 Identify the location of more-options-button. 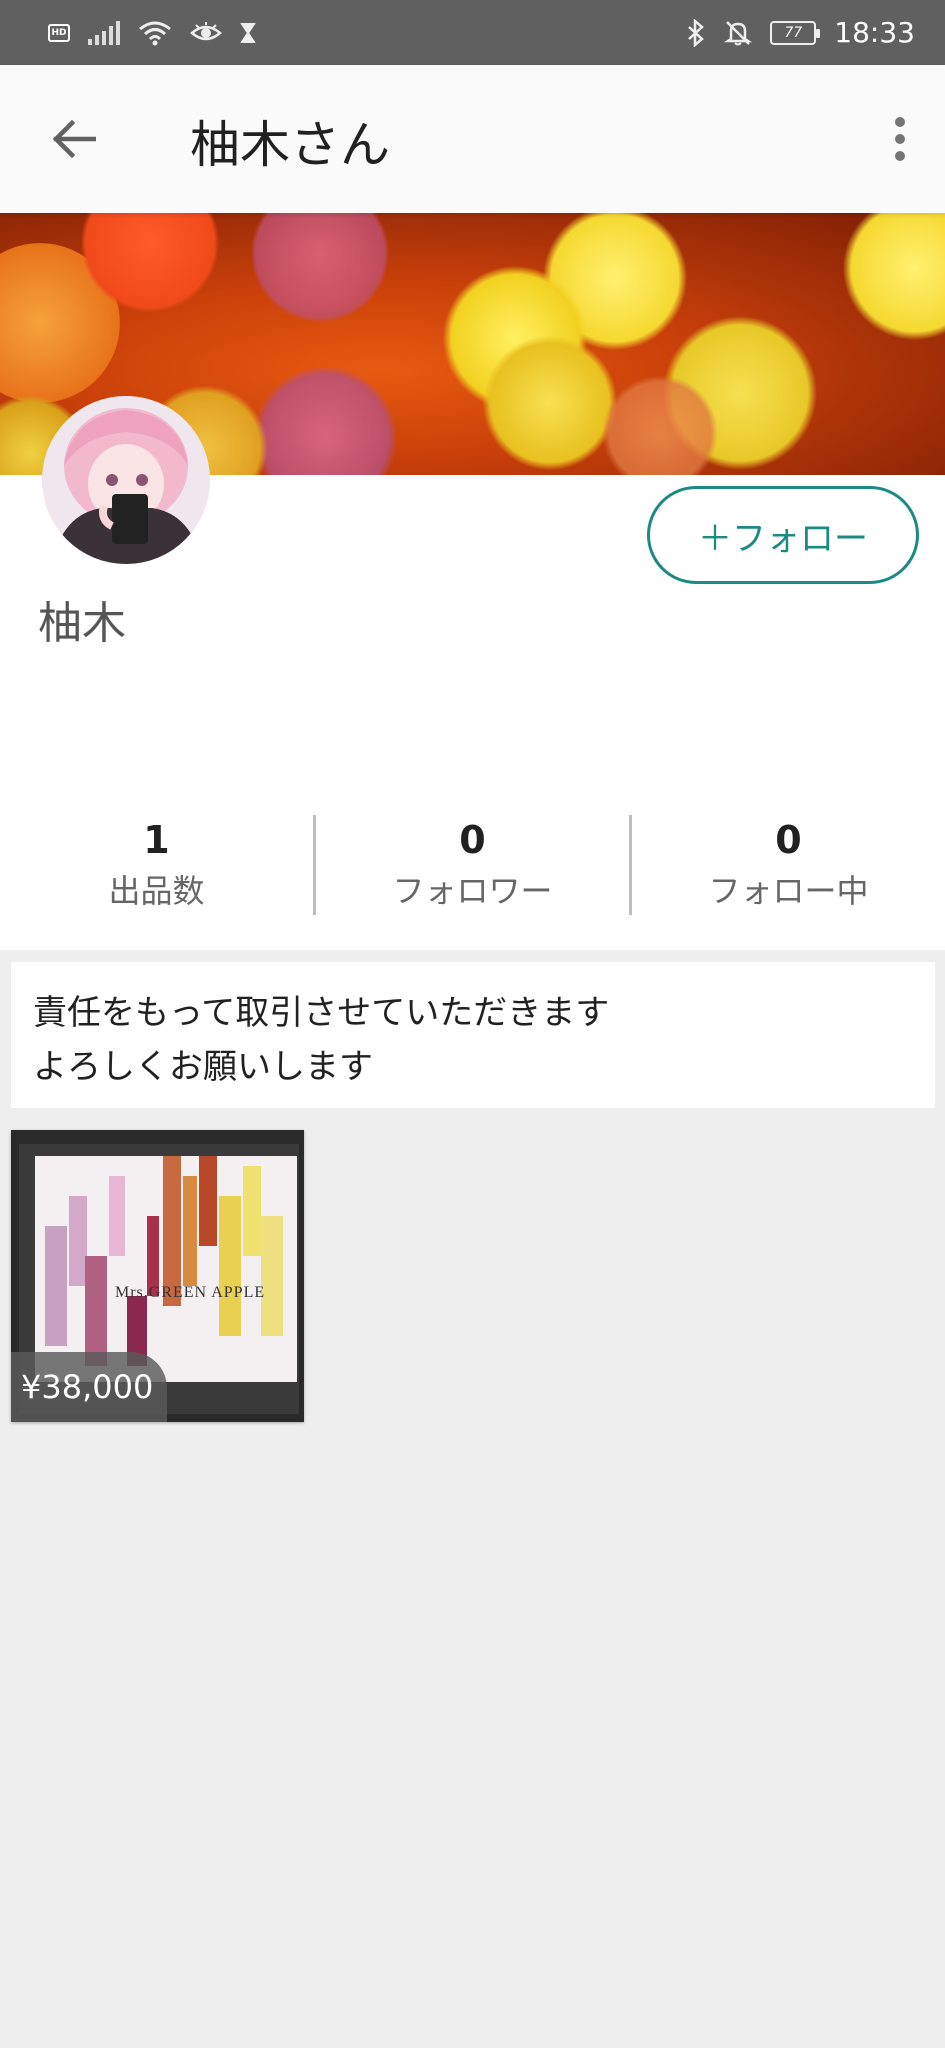
(900, 139).